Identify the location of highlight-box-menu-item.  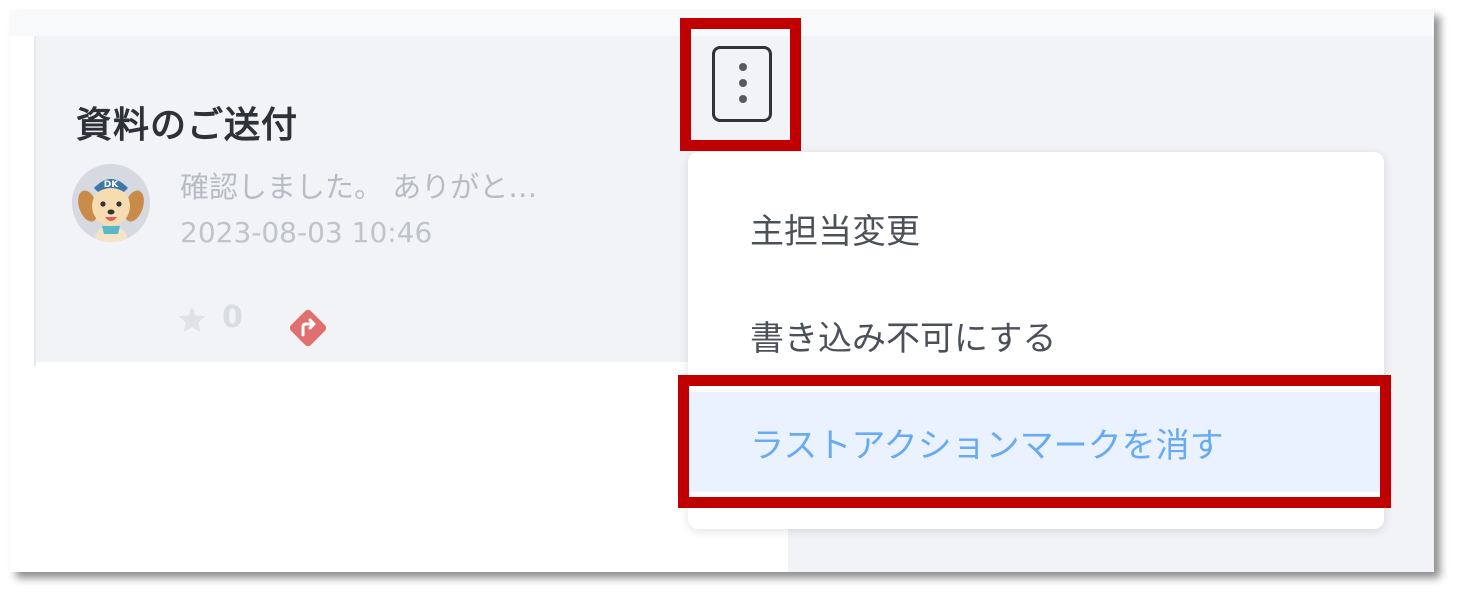
(1034, 441).